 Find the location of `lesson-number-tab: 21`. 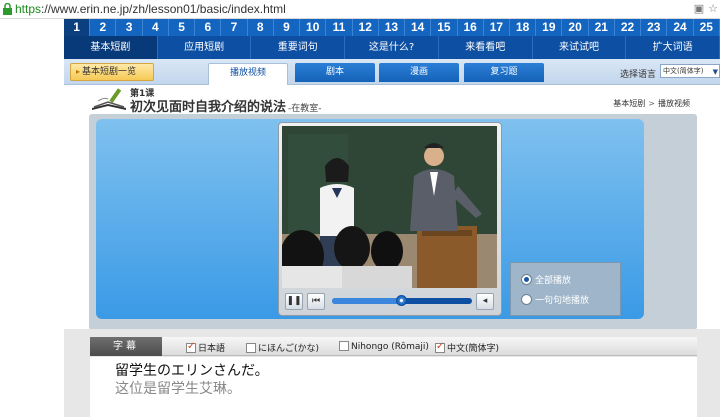

lesson-number-tab: 21 is located at coordinates (602, 27).